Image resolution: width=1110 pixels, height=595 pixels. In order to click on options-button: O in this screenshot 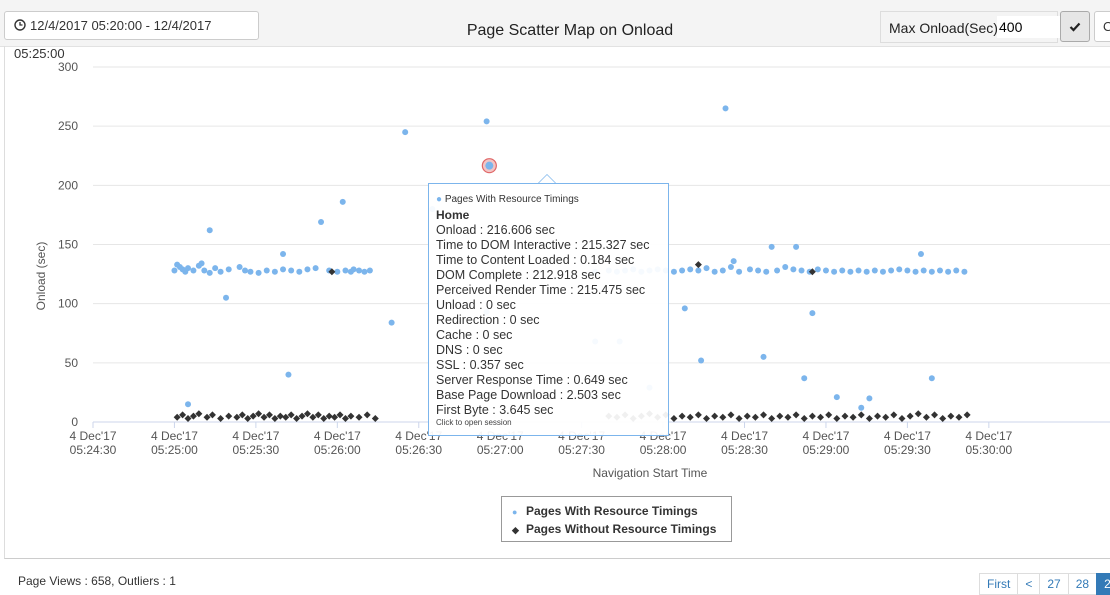, I will do `click(1102, 26)`.